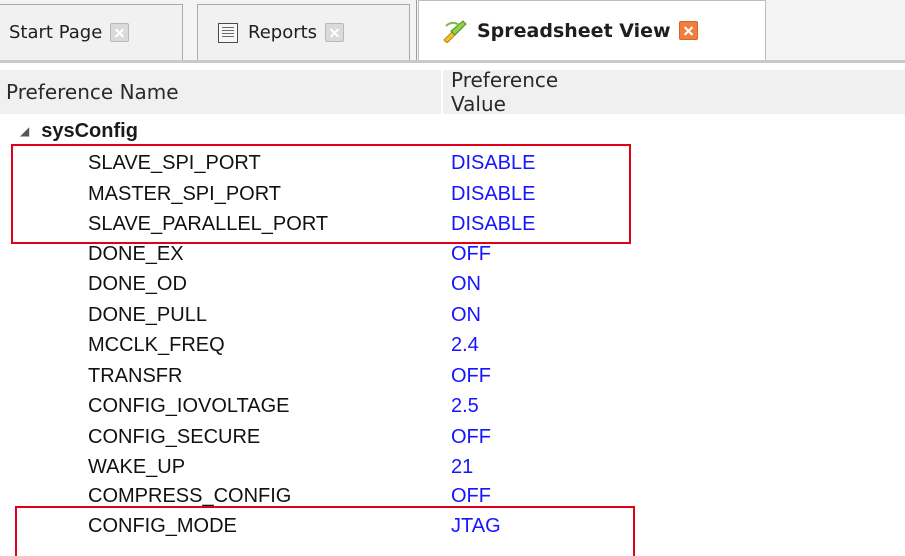 This screenshot has height=556, width=905. Describe the element at coordinates (320, 315) in the screenshot. I see `table-row: DONE_PULL ON` at that location.